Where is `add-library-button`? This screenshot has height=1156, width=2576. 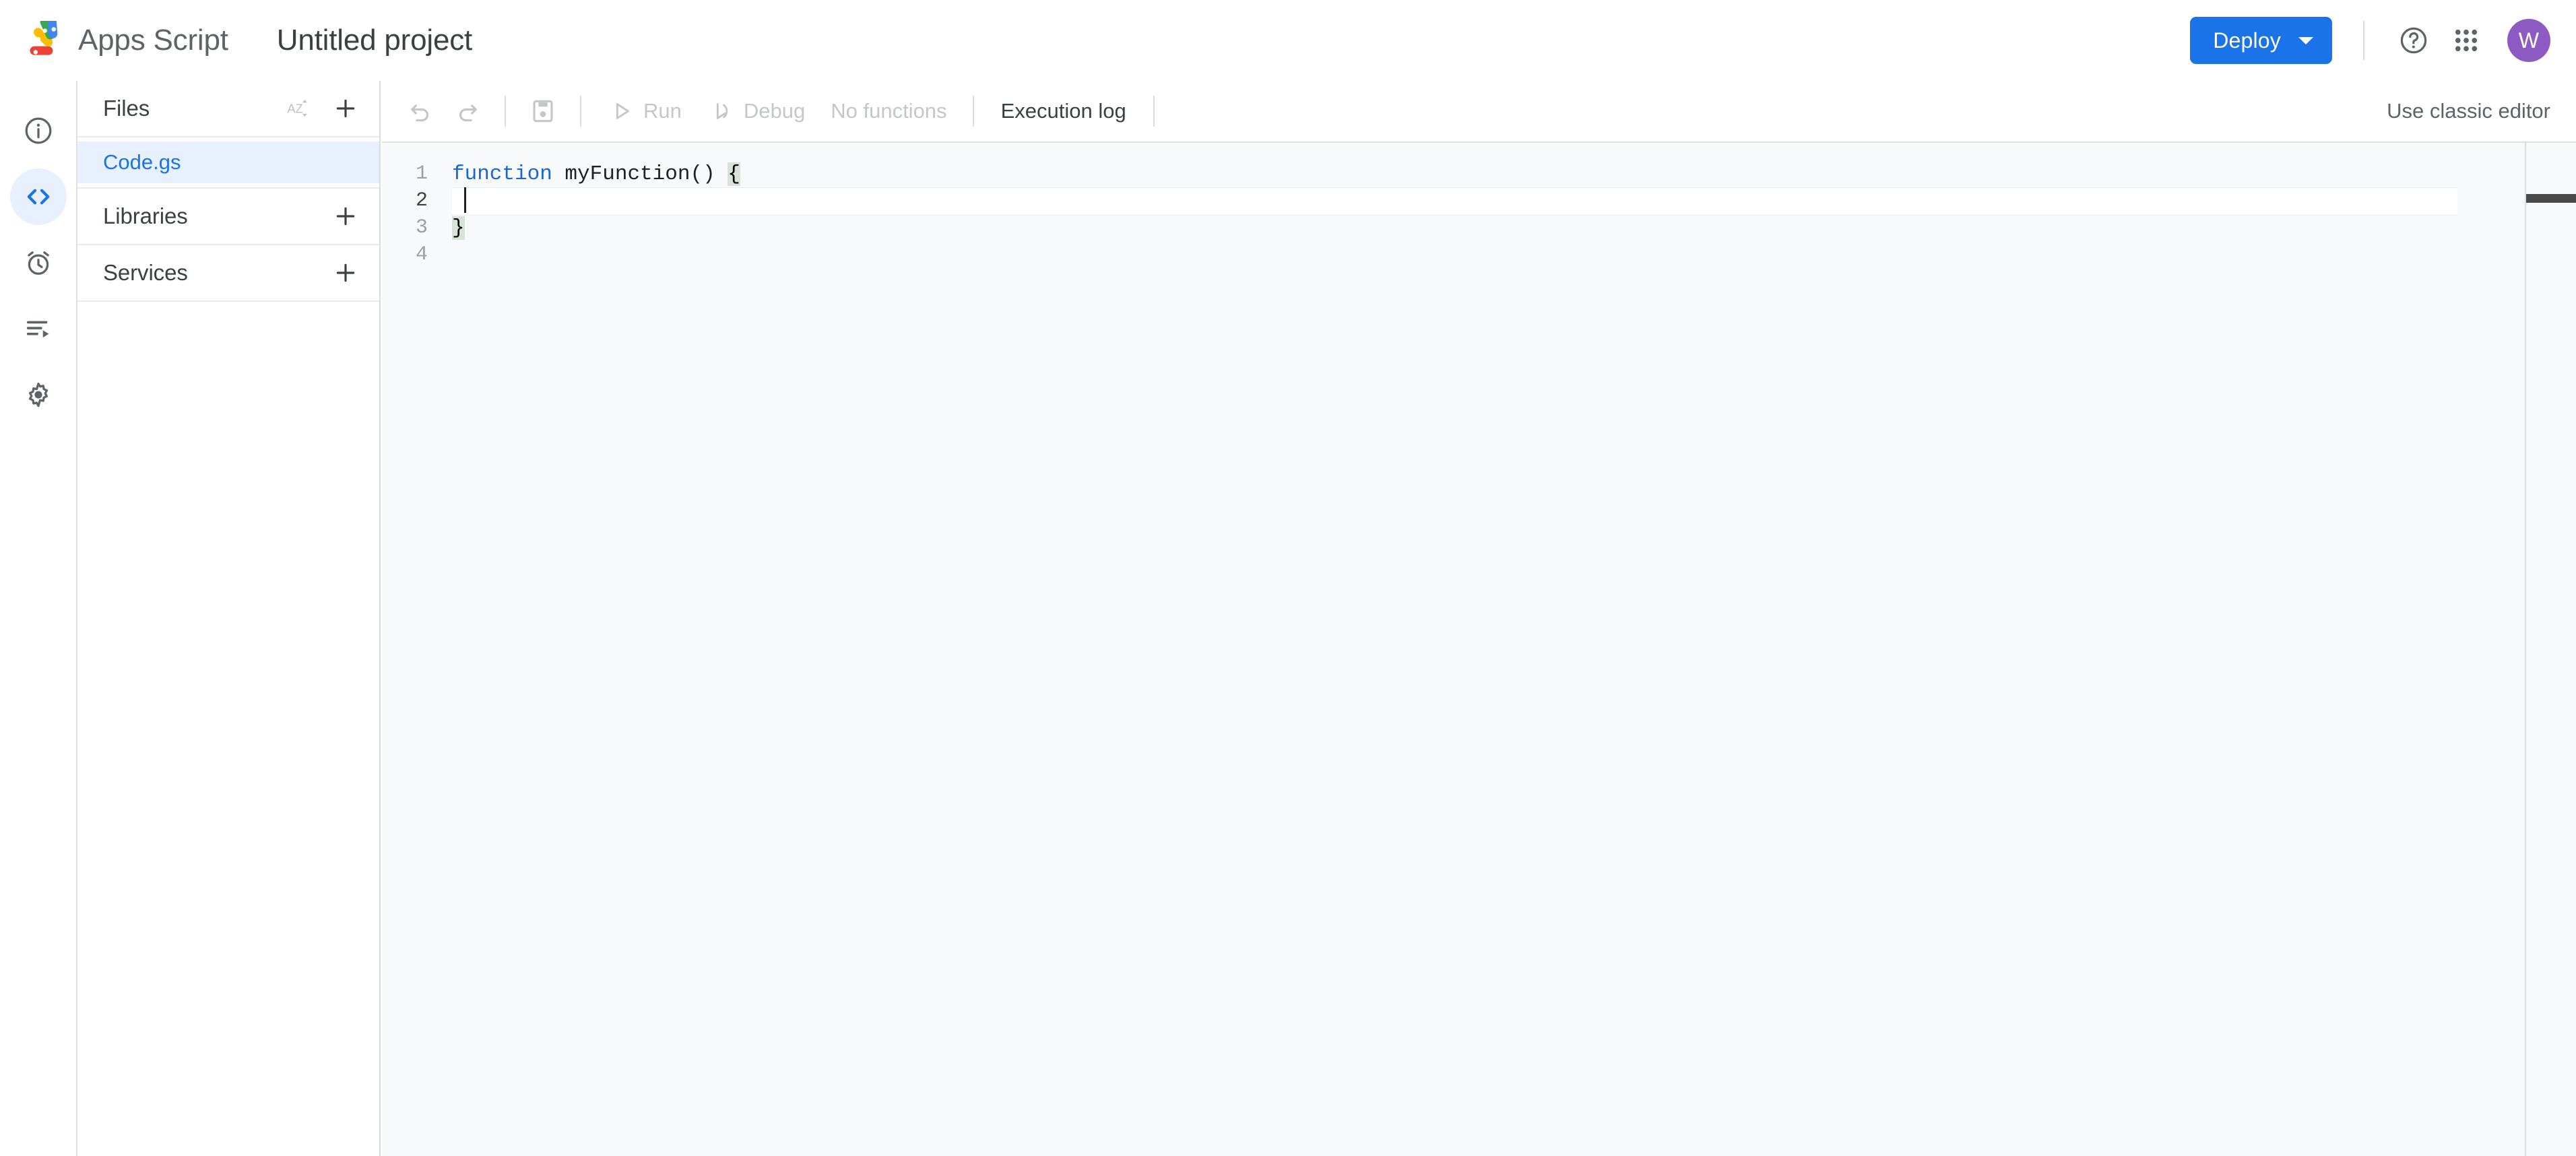
add-library-button is located at coordinates (345, 216).